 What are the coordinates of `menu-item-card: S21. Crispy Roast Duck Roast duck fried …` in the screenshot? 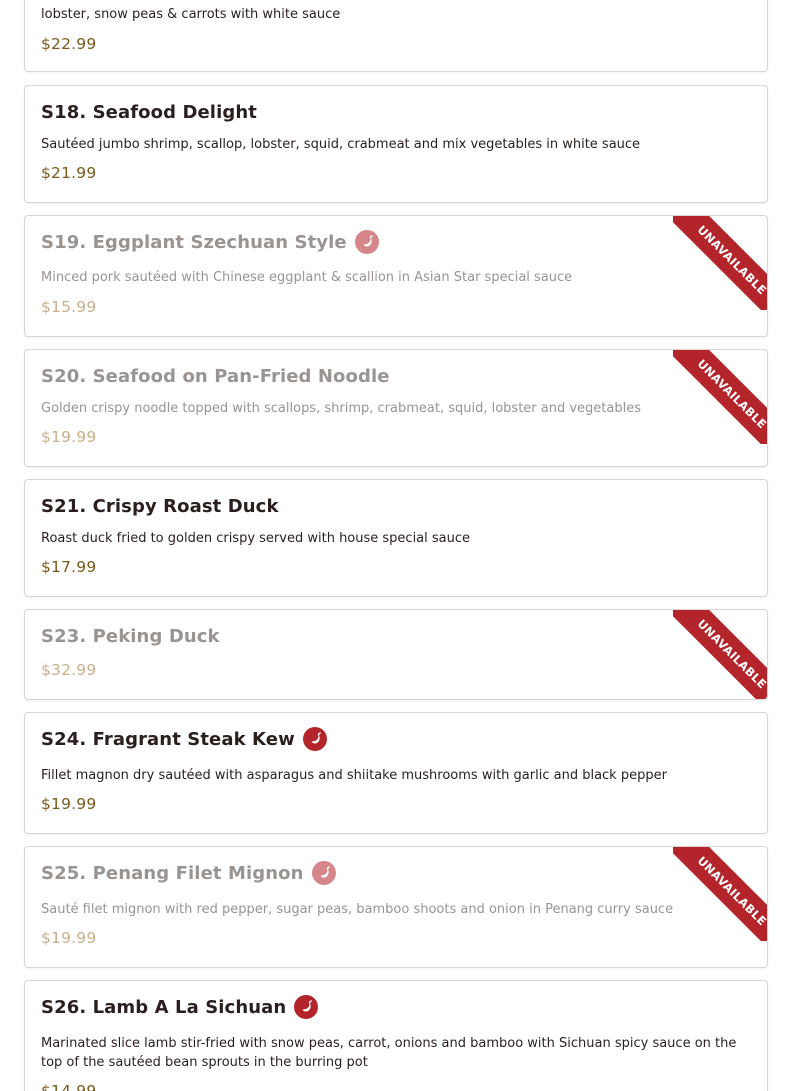 It's located at (396, 538).